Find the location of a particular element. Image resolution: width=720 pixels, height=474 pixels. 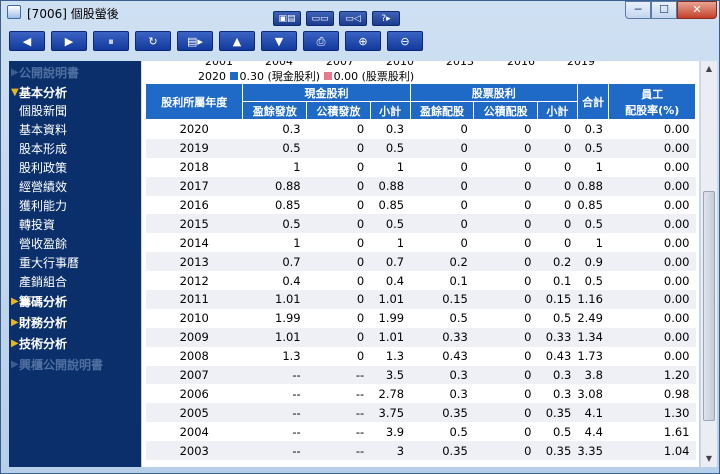

sidebar-technical-analysis: ▶ 技術分析 is located at coordinates (38, 344).